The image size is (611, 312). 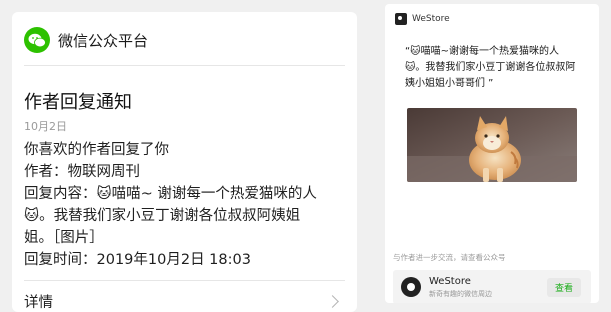 I want to click on account-promo: WeStore 新奇有趣的微信周边 查看, so click(x=492, y=286).